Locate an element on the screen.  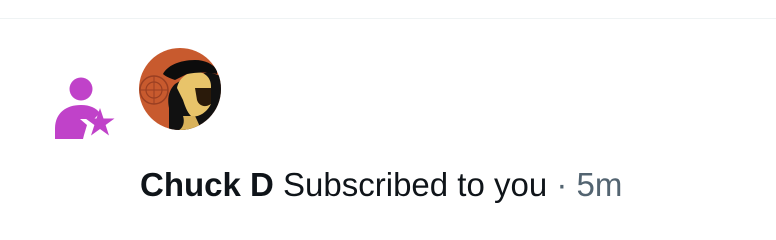
action-text: Subscribed to you is located at coordinates (415, 184).